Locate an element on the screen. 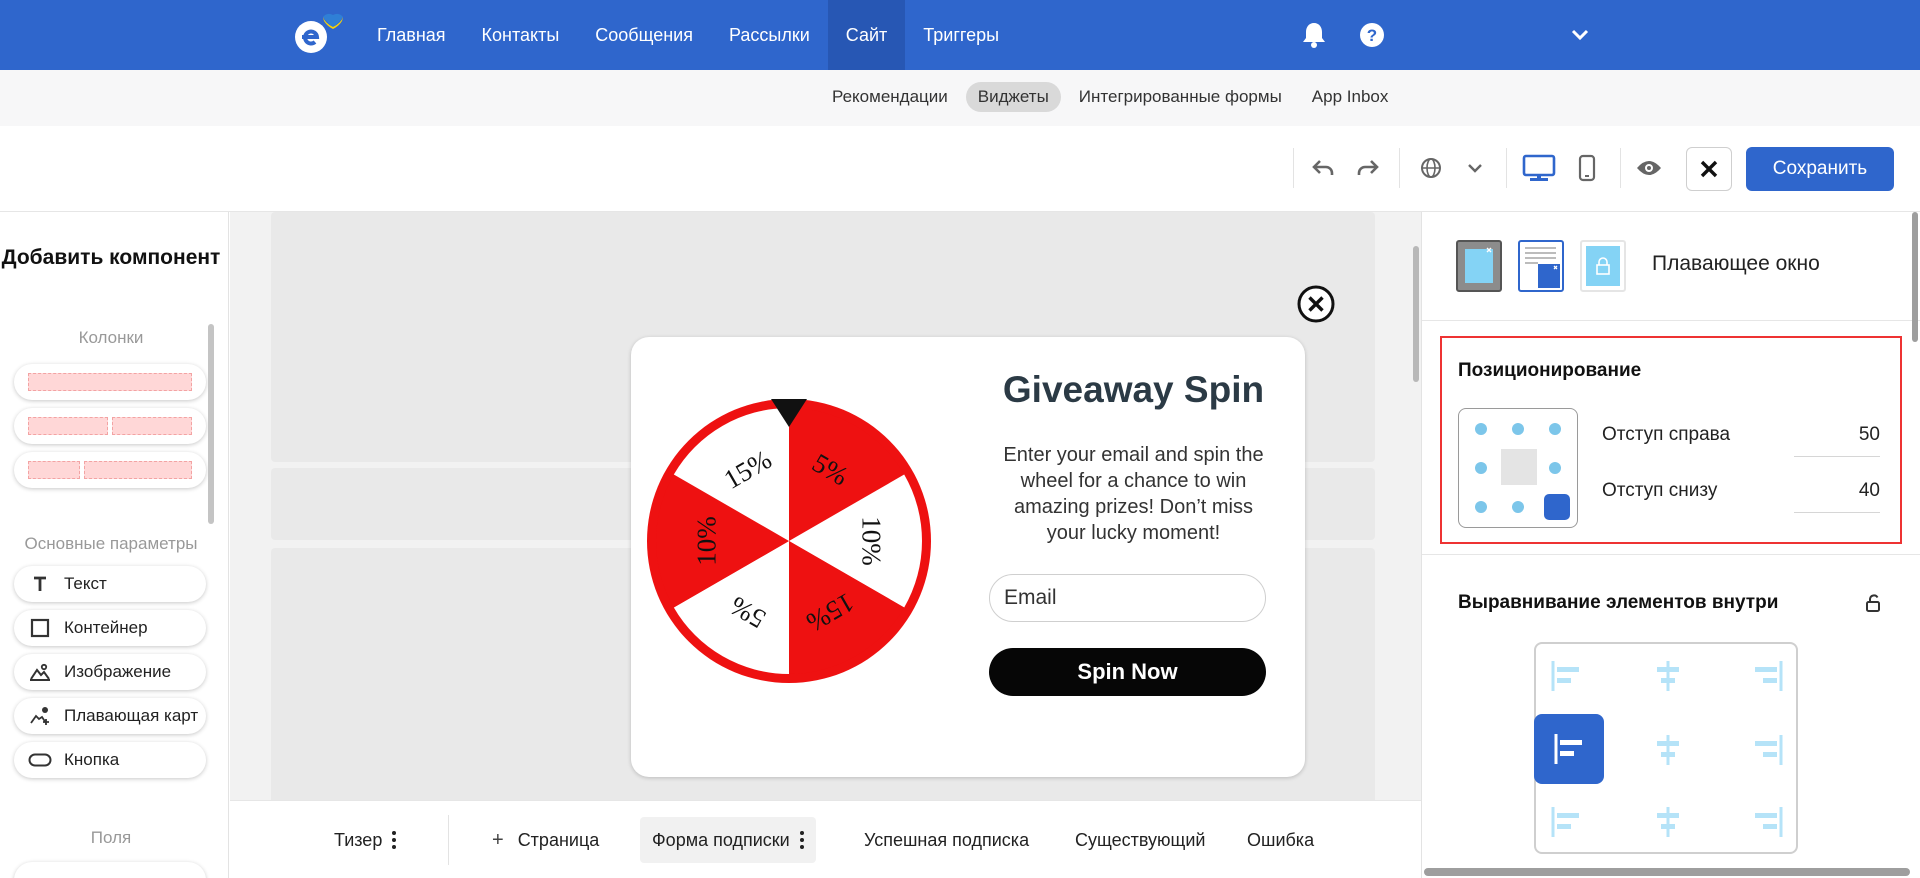 The image size is (1920, 878). bell-icon is located at coordinates (1314, 35).